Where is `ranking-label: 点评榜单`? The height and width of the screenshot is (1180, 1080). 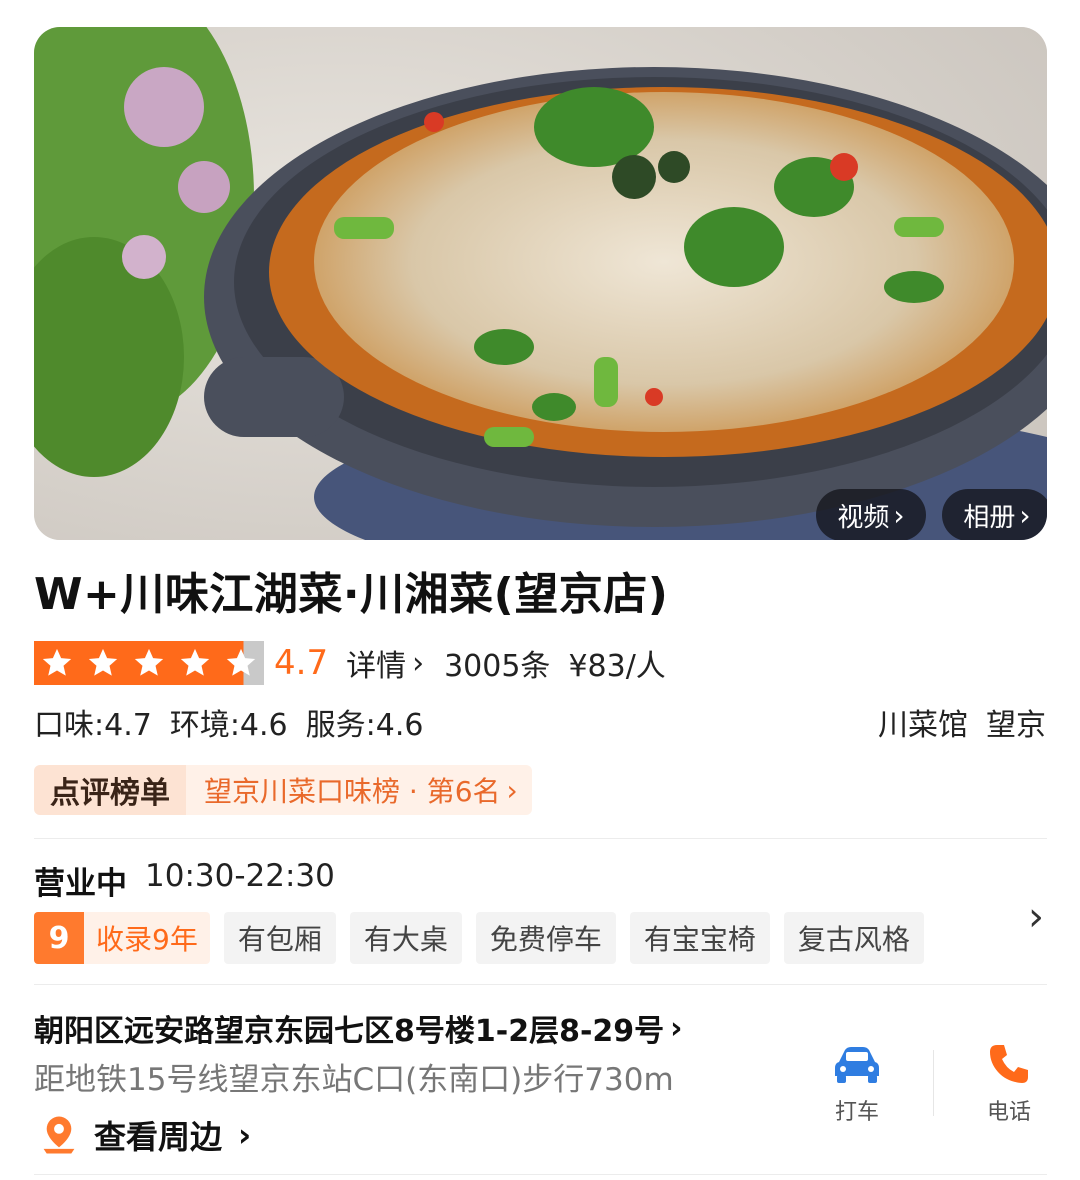 ranking-label: 点评榜单 is located at coordinates (110, 790).